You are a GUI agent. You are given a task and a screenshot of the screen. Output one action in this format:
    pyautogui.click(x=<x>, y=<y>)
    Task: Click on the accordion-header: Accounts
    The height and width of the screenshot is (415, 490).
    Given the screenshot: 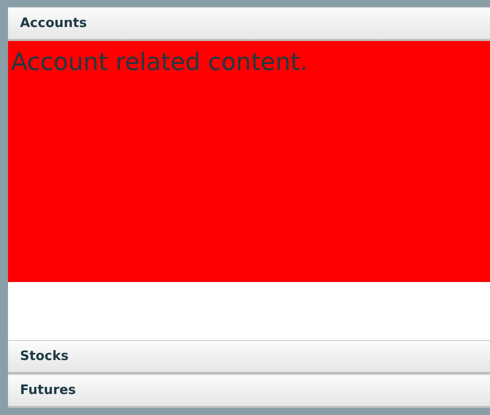 What is the action you would take?
    pyautogui.click(x=249, y=24)
    